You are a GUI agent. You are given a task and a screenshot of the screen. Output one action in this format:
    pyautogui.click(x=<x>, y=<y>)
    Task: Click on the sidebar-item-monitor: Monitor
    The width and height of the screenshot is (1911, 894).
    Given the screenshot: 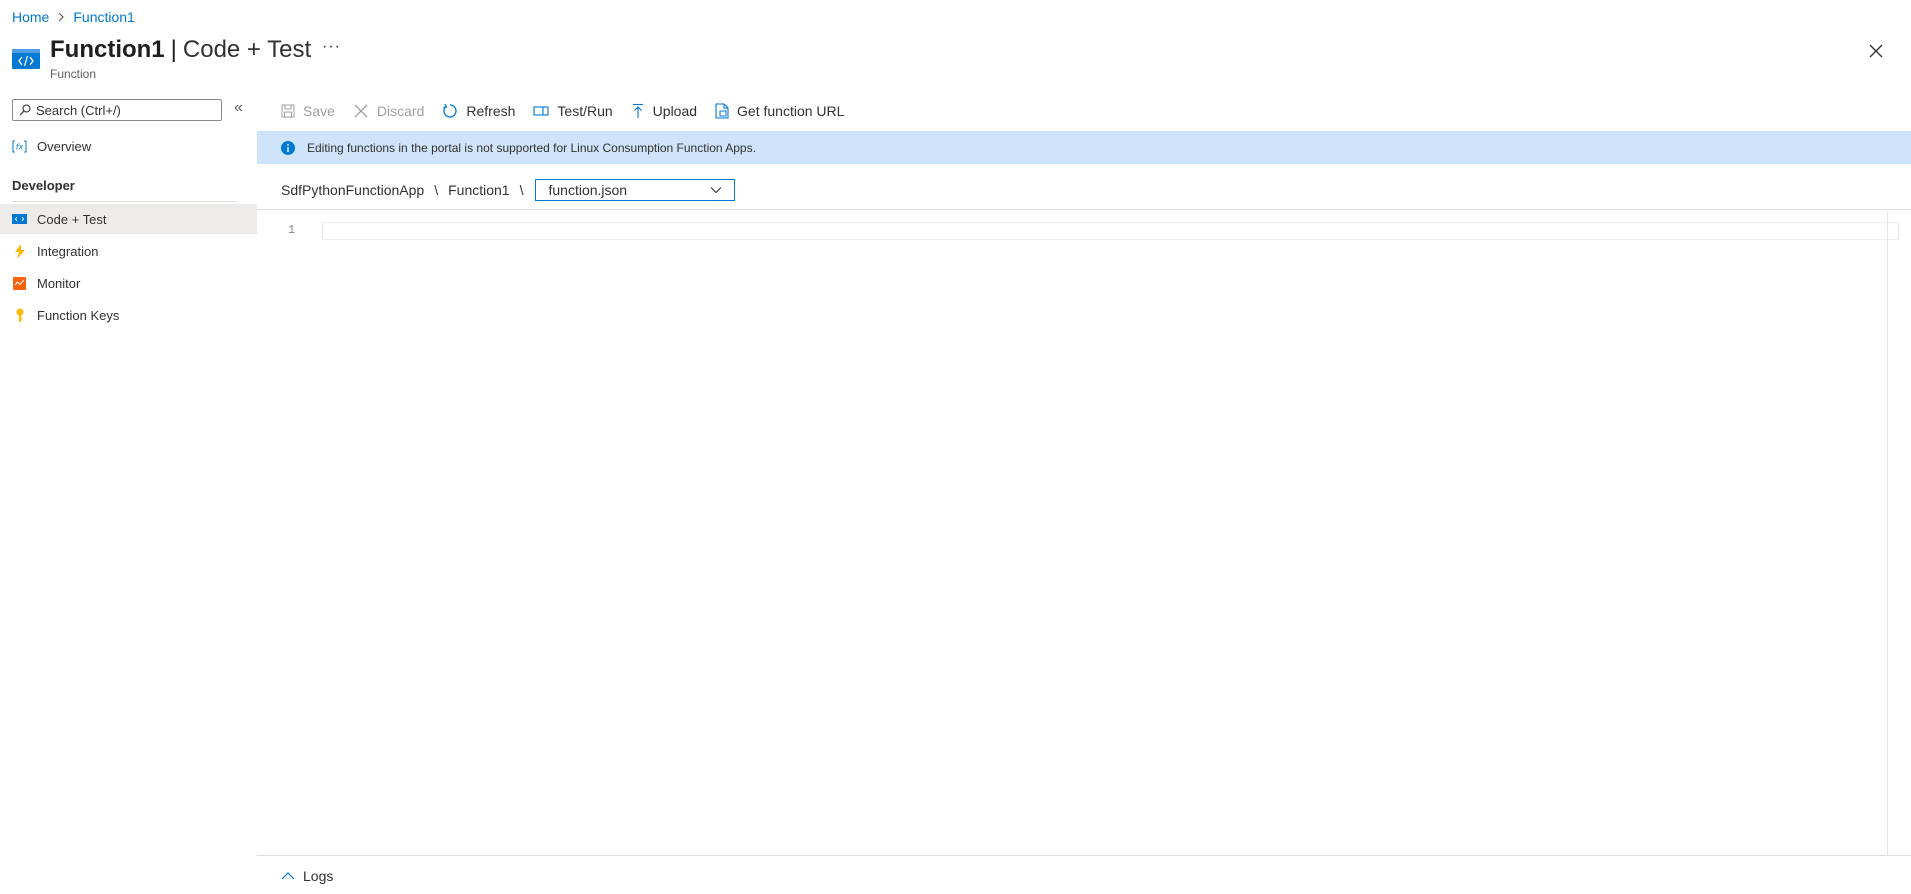 What is the action you would take?
    pyautogui.click(x=128, y=283)
    